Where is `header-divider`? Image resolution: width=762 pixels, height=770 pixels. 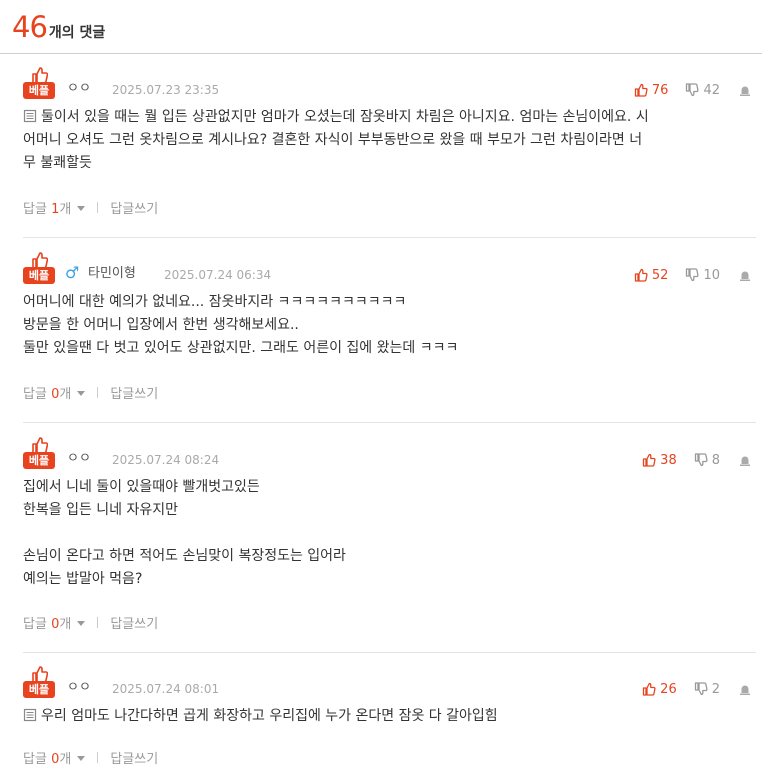 header-divider is located at coordinates (381, 53).